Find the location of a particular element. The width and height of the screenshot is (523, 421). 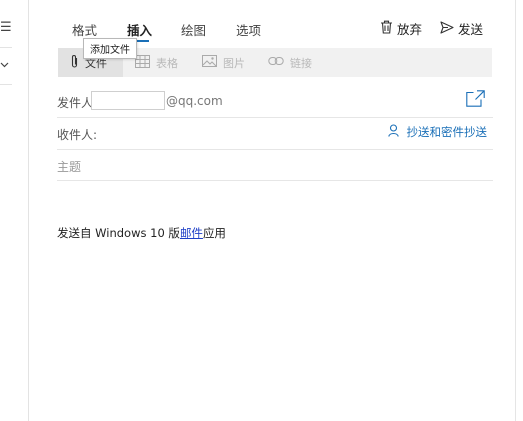

cc-bcc-button: 抄送和密件抄送 is located at coordinates (437, 132).